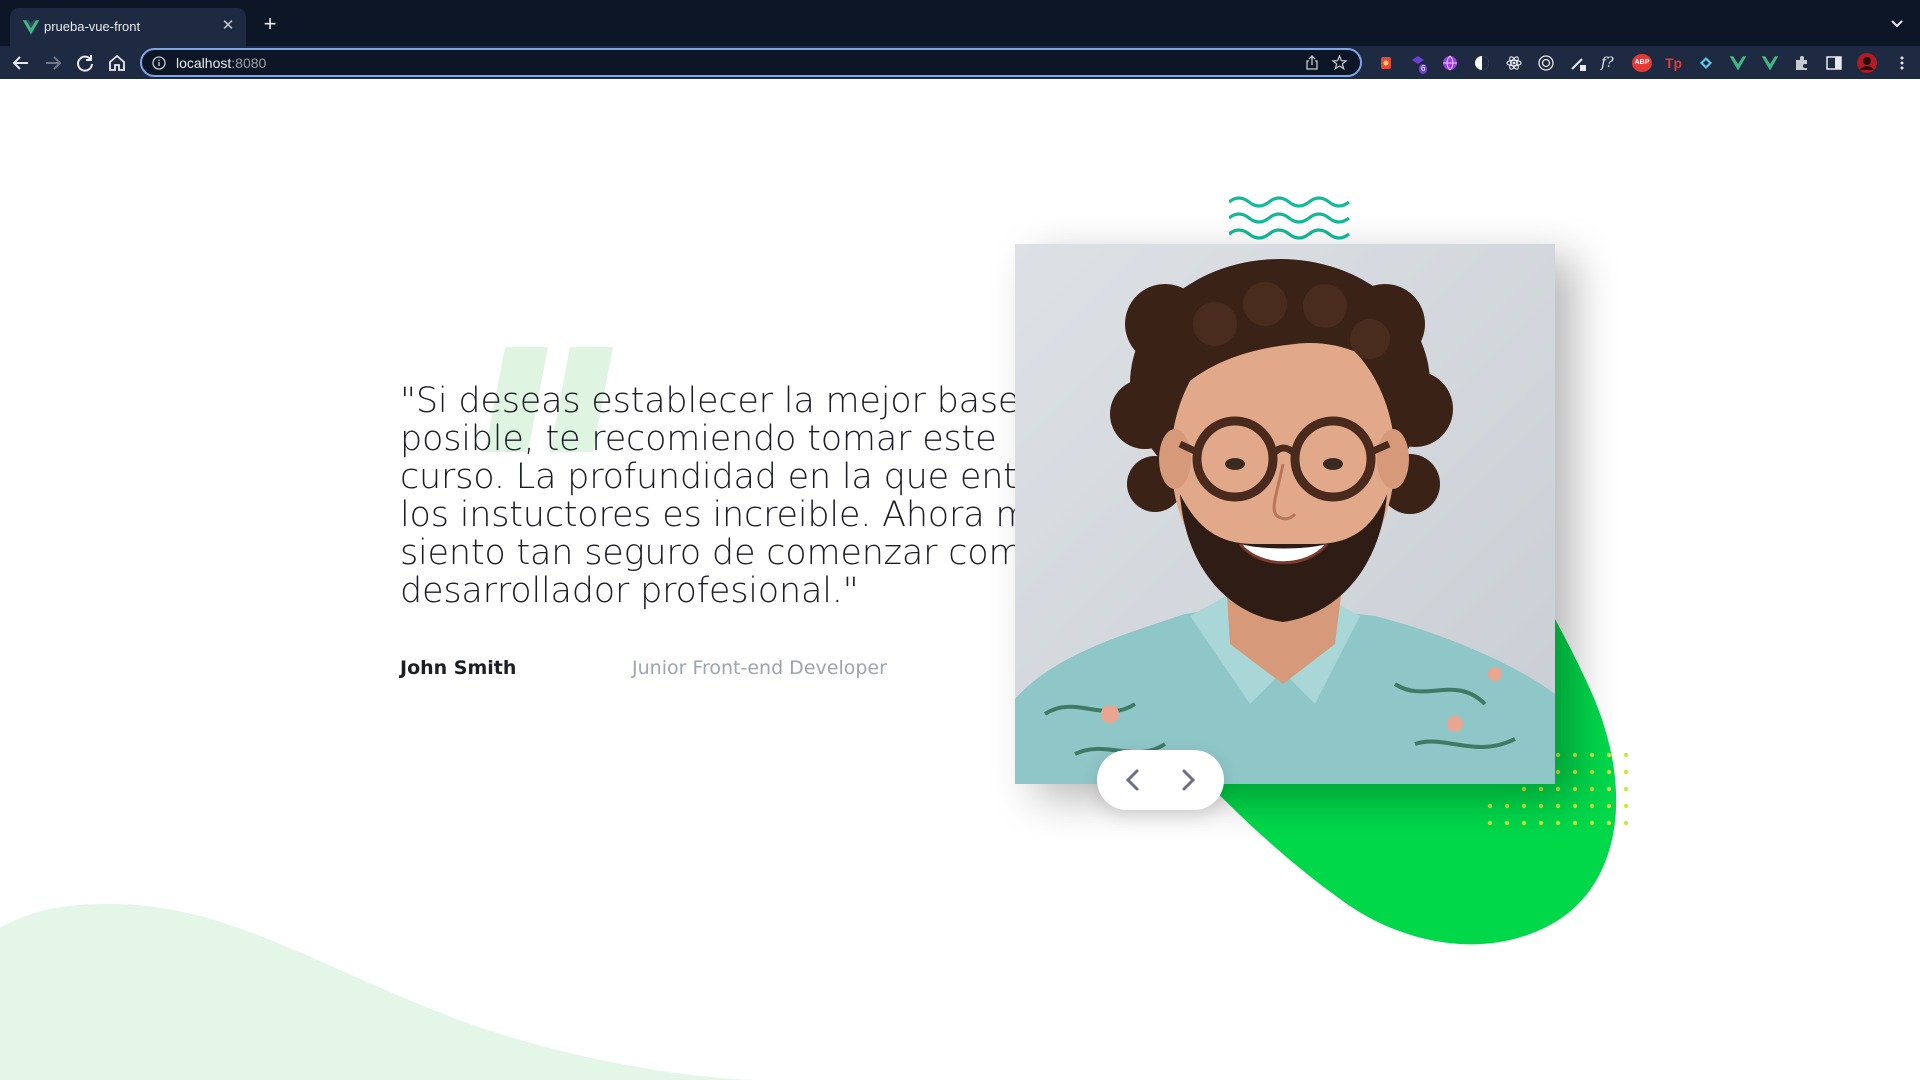  I want to click on carousel-nav, so click(1160, 780).